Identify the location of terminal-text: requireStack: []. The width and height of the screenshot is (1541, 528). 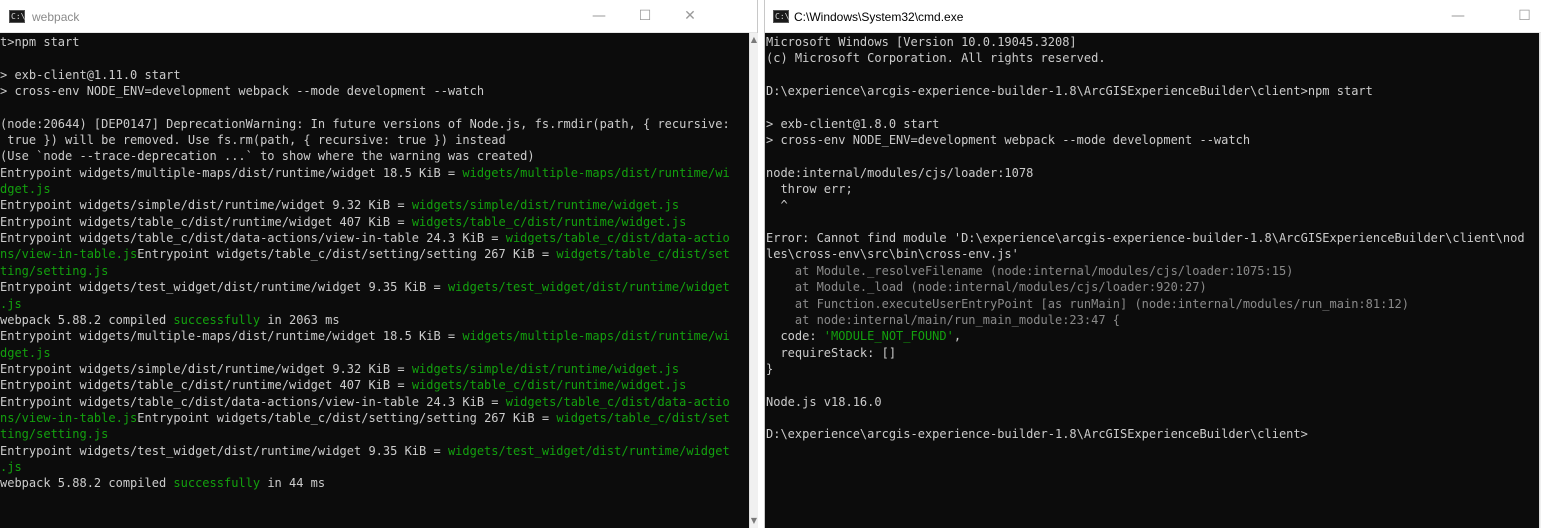
(831, 352).